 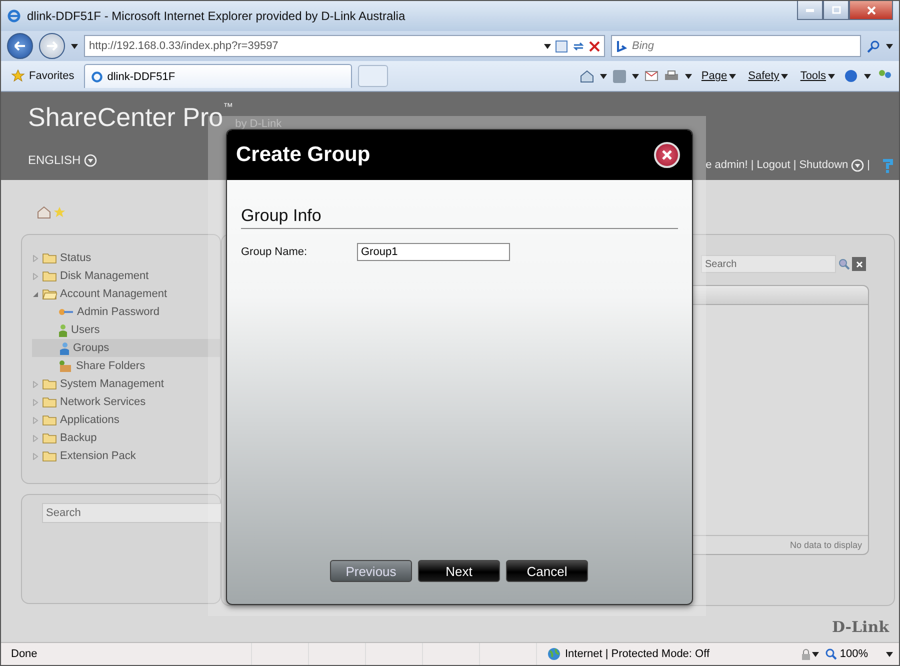 What do you see at coordinates (344, 46) in the screenshot?
I see `address-field: http://192.168.0.33/index.php?r=39597` at bounding box center [344, 46].